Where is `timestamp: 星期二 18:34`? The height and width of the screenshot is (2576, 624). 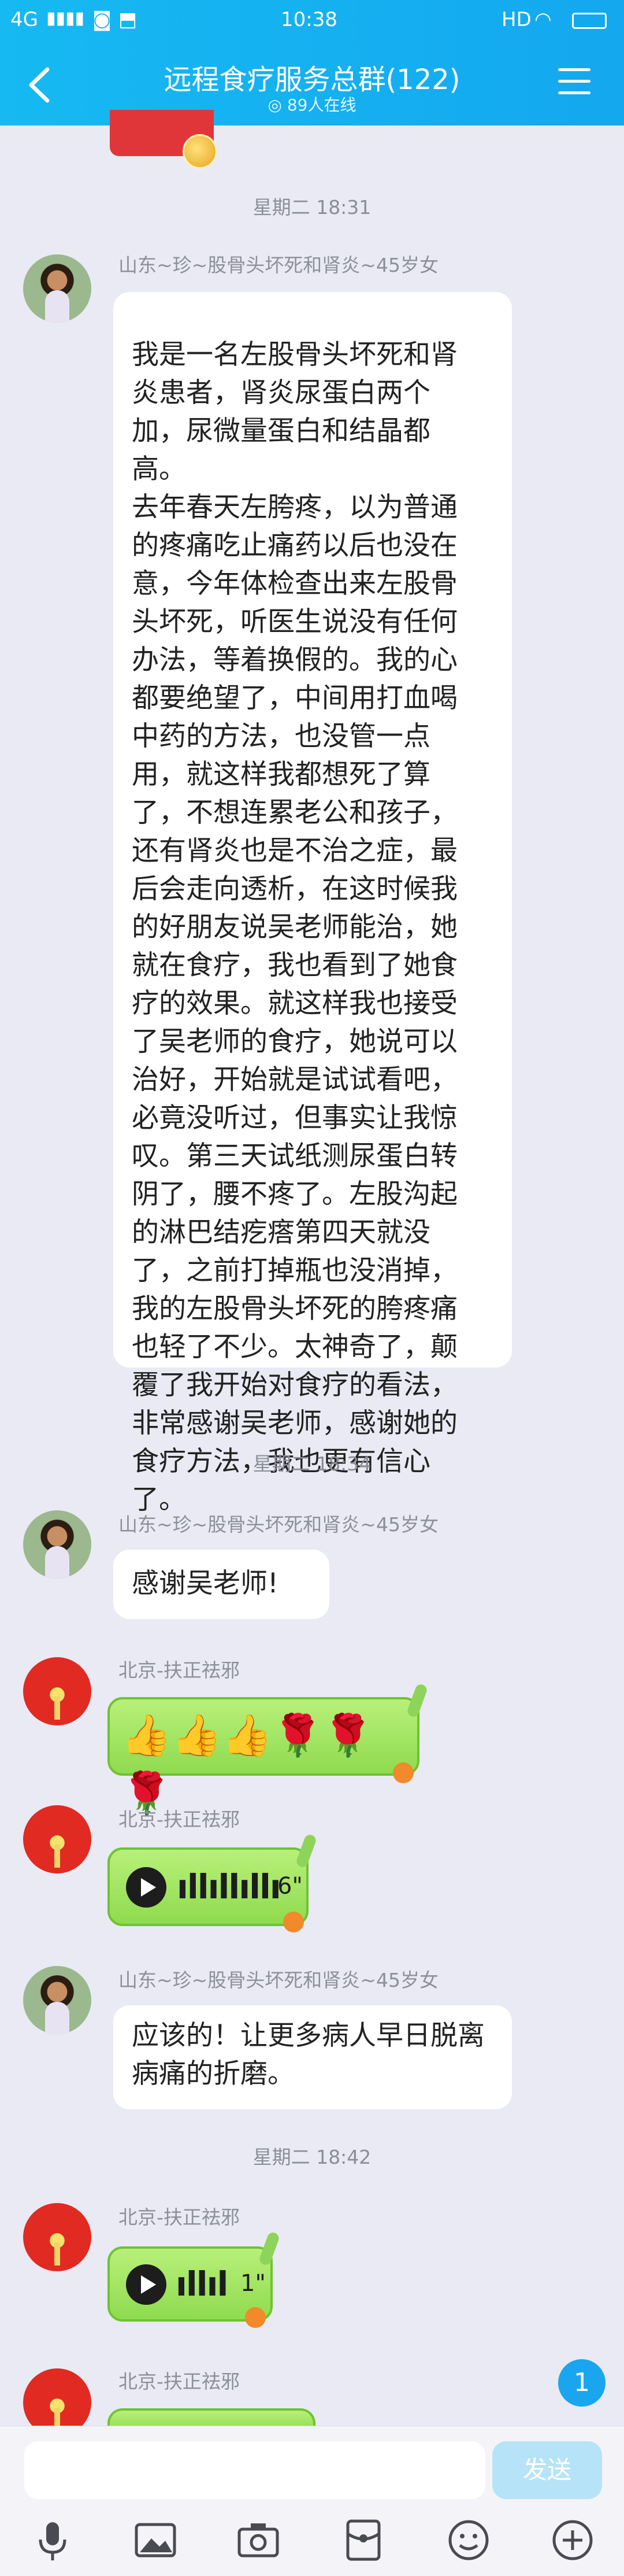 timestamp: 星期二 18:34 is located at coordinates (312, 1464).